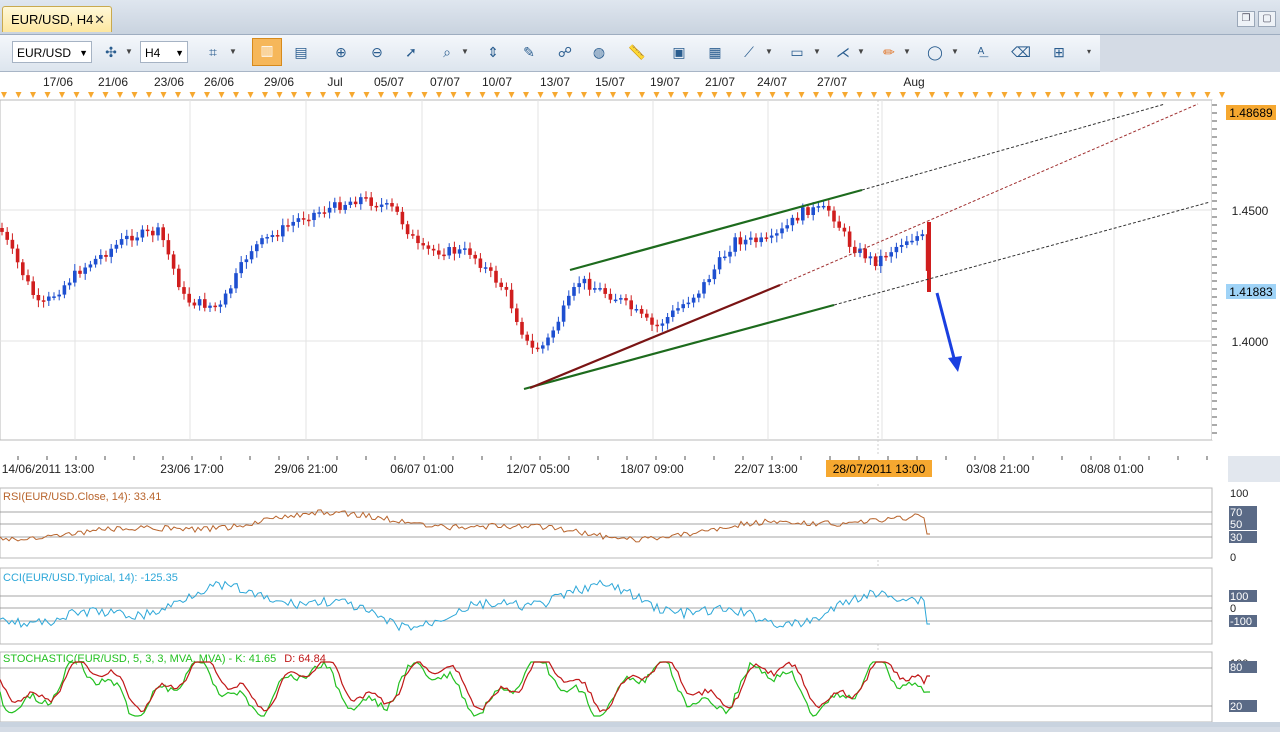 Image resolution: width=1280 pixels, height=732 pixels. I want to click on zoom-in-icon: ⊕, so click(341, 52).